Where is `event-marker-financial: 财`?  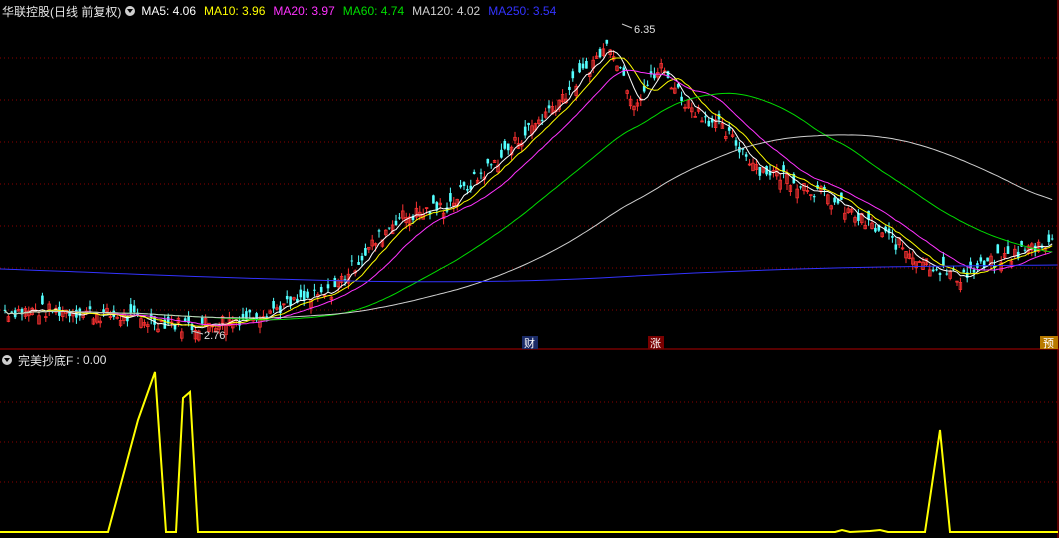
event-marker-financial: 财 is located at coordinates (530, 343).